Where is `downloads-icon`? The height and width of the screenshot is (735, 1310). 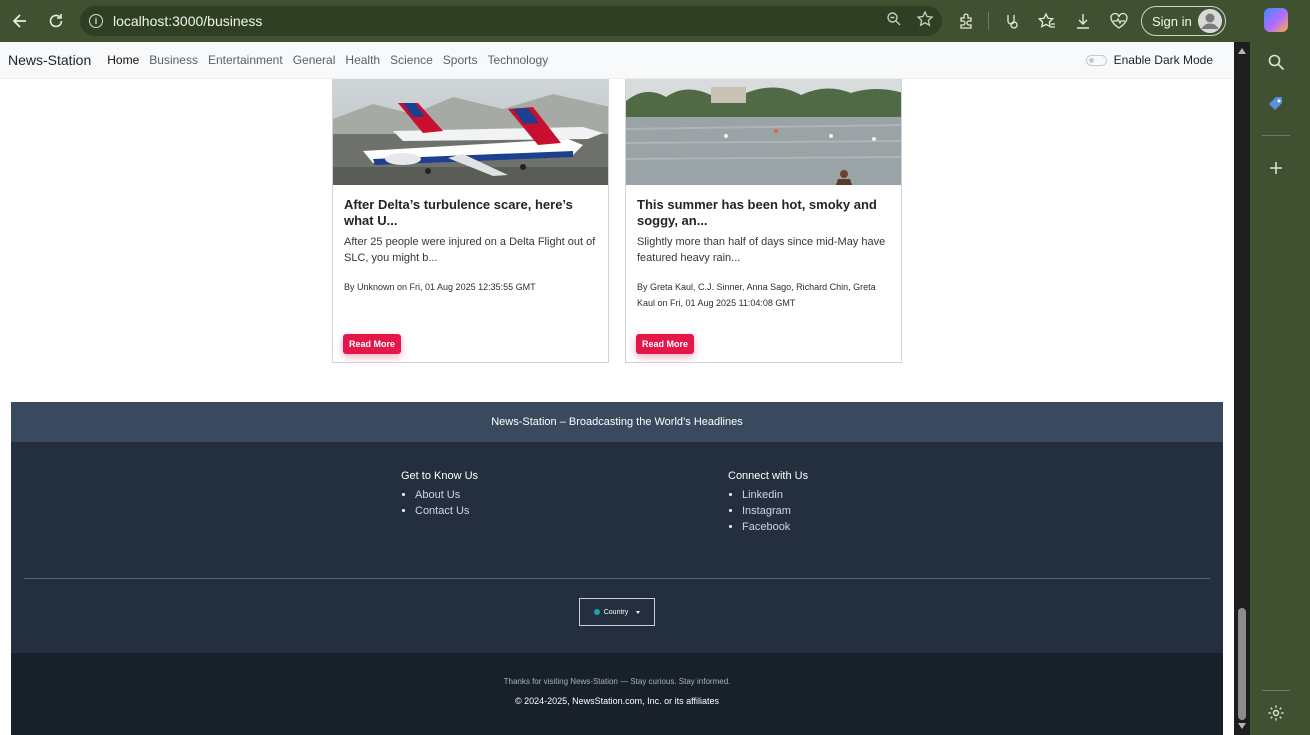 downloads-icon is located at coordinates (1083, 21).